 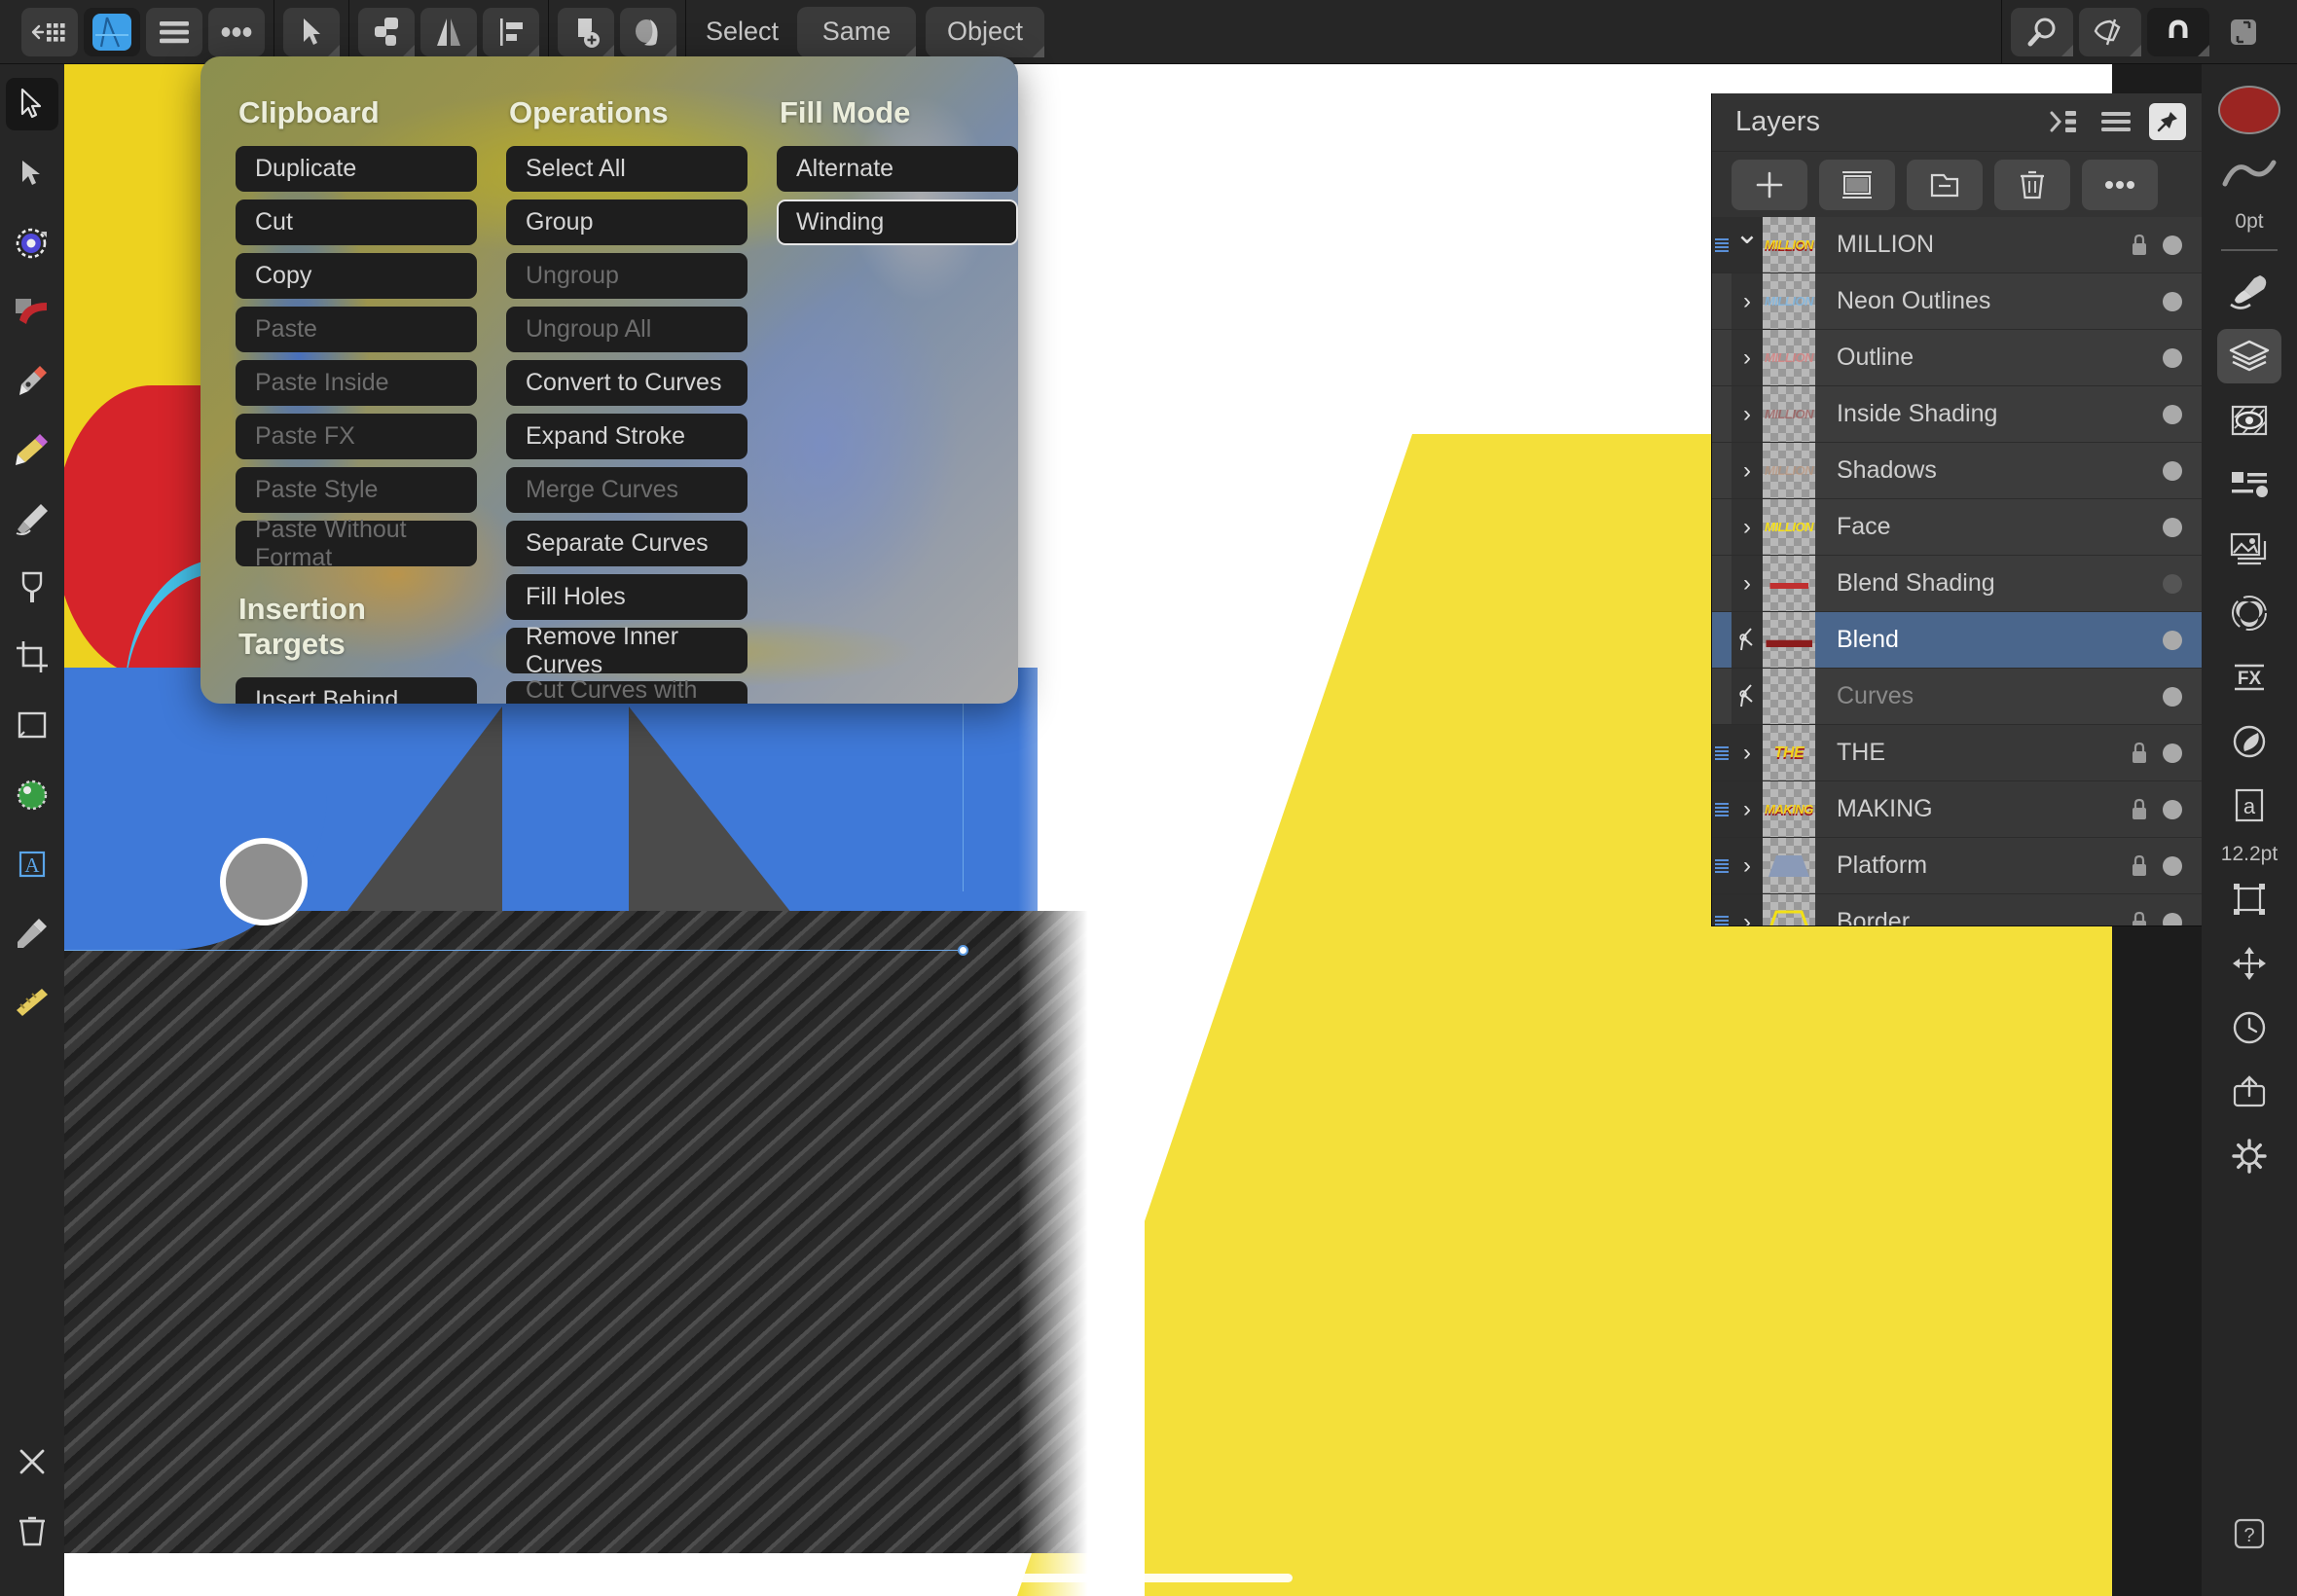 I want to click on align-button, so click(x=511, y=32).